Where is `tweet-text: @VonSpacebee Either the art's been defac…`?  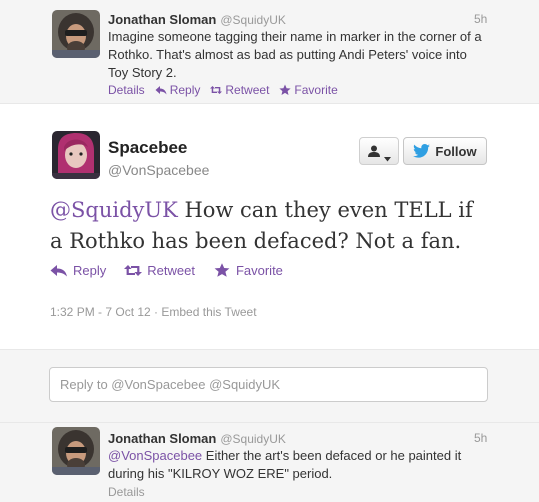
tweet-text: @VonSpacebee Either the art's been defac… is located at coordinates (298, 465).